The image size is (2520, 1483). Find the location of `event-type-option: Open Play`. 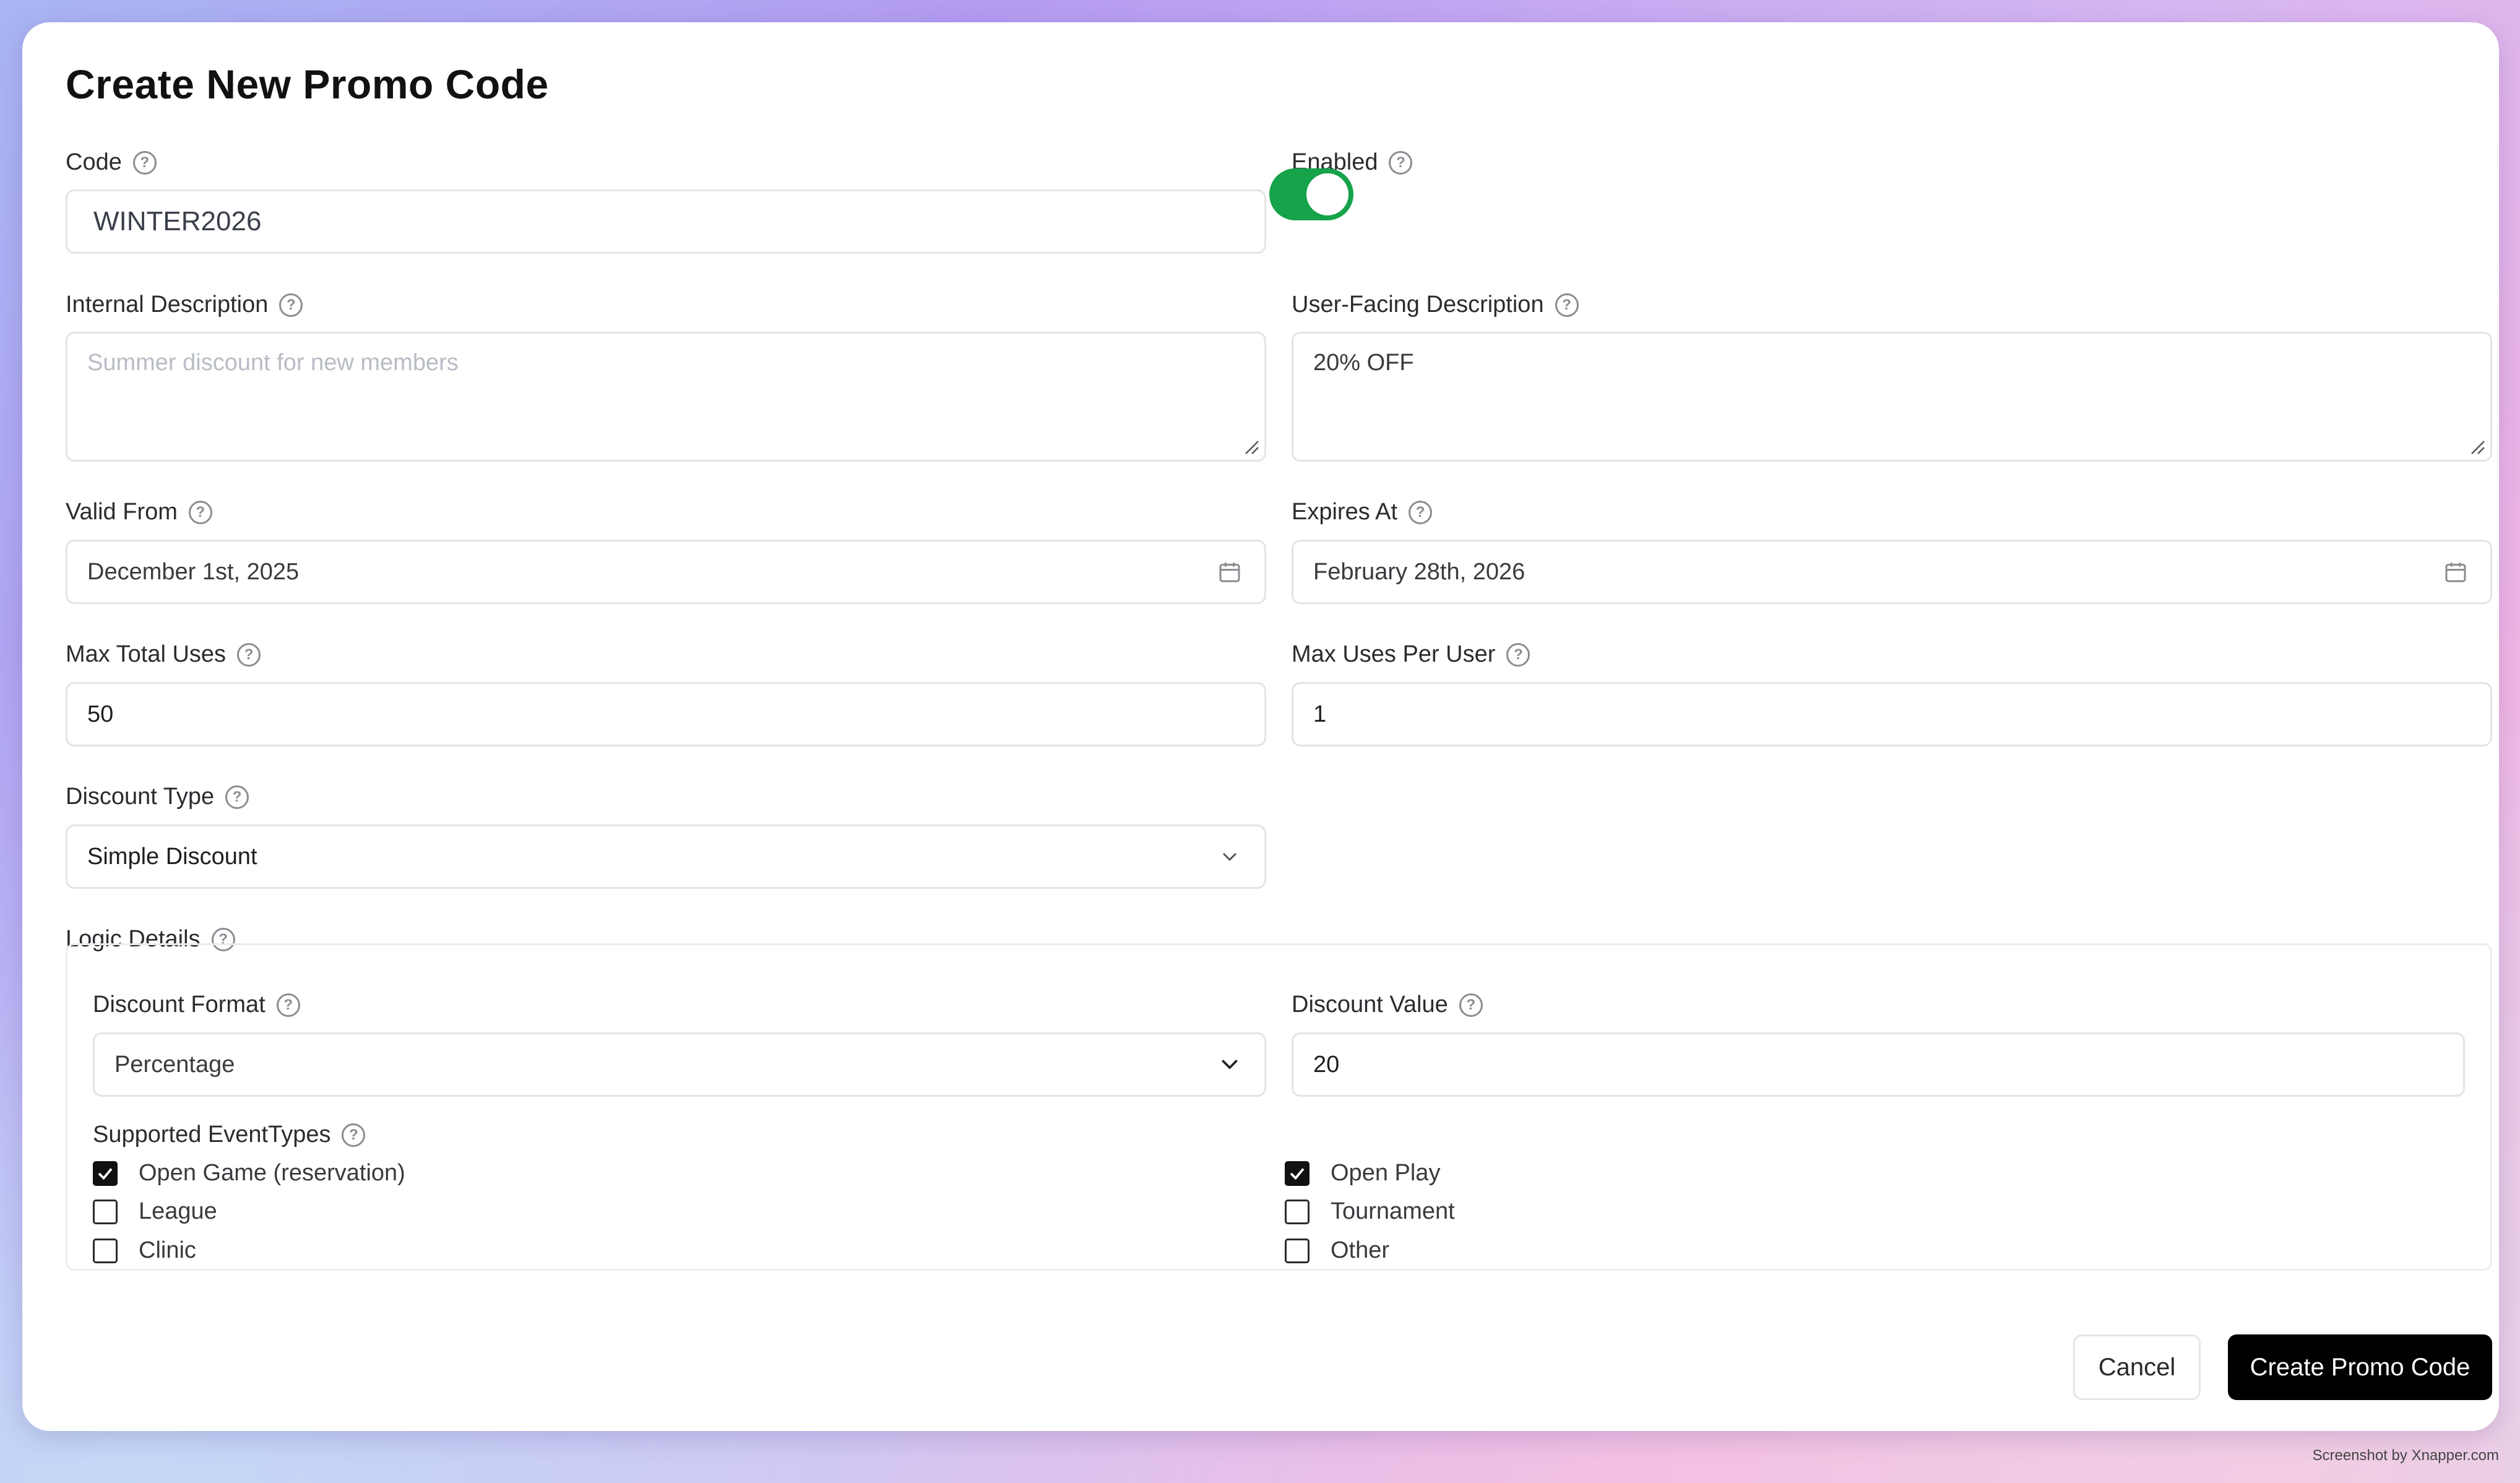

event-type-option: Open Play is located at coordinates (1362, 1173).